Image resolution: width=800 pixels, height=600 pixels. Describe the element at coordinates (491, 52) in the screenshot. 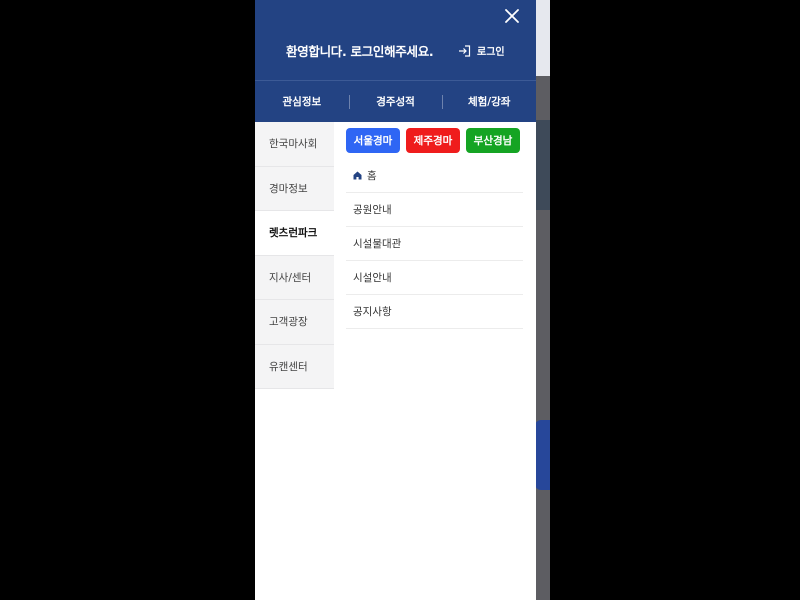

I see `login-label: 로그인` at that location.